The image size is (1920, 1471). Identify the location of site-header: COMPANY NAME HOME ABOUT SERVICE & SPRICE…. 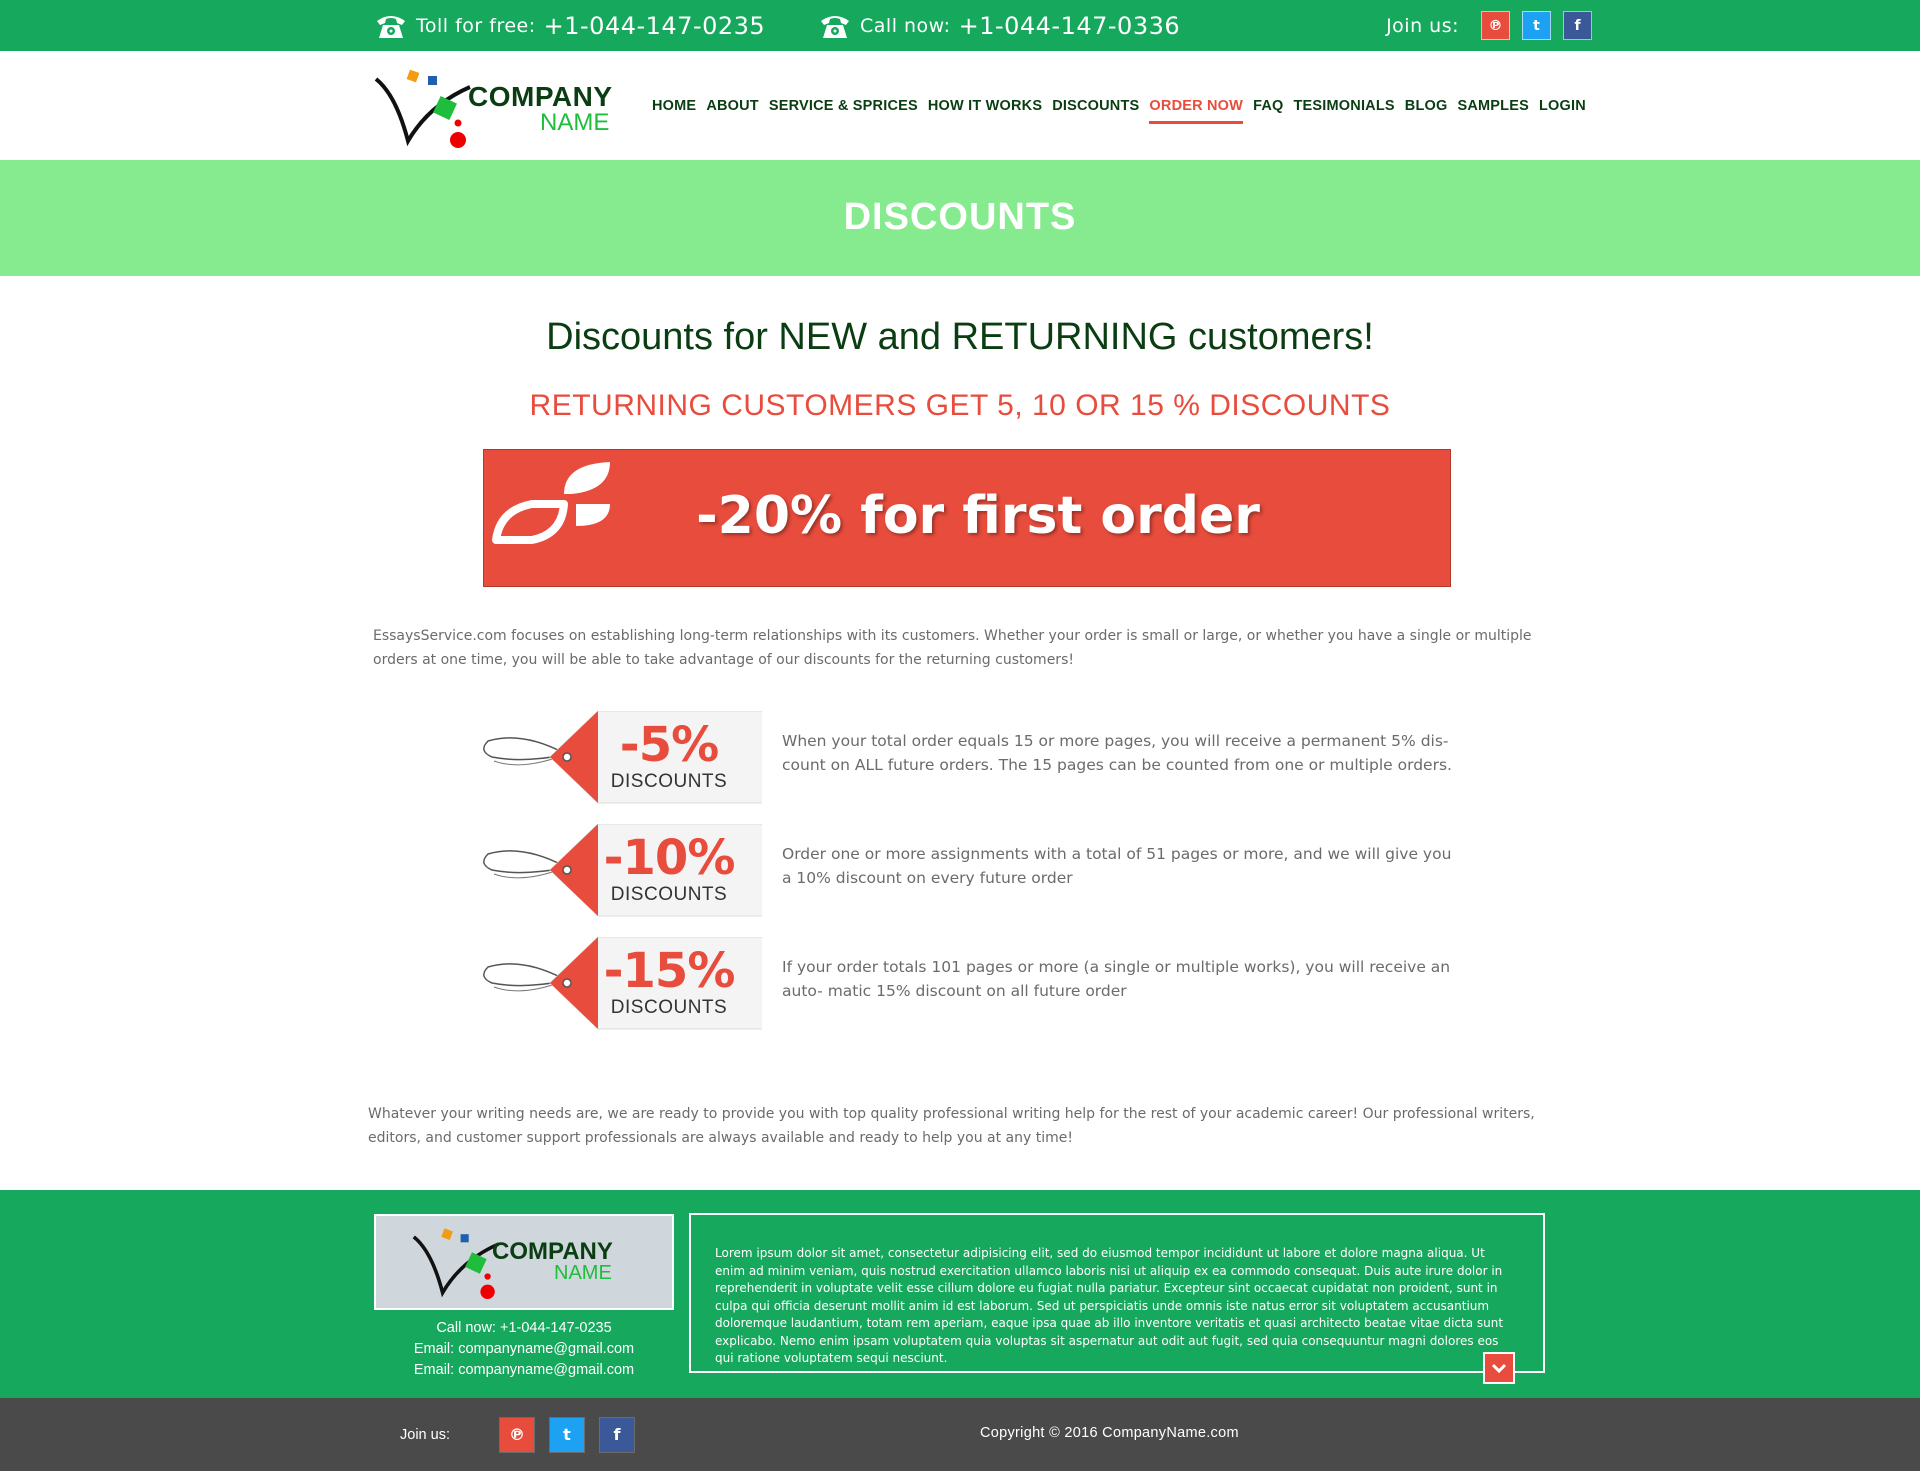
(960, 105).